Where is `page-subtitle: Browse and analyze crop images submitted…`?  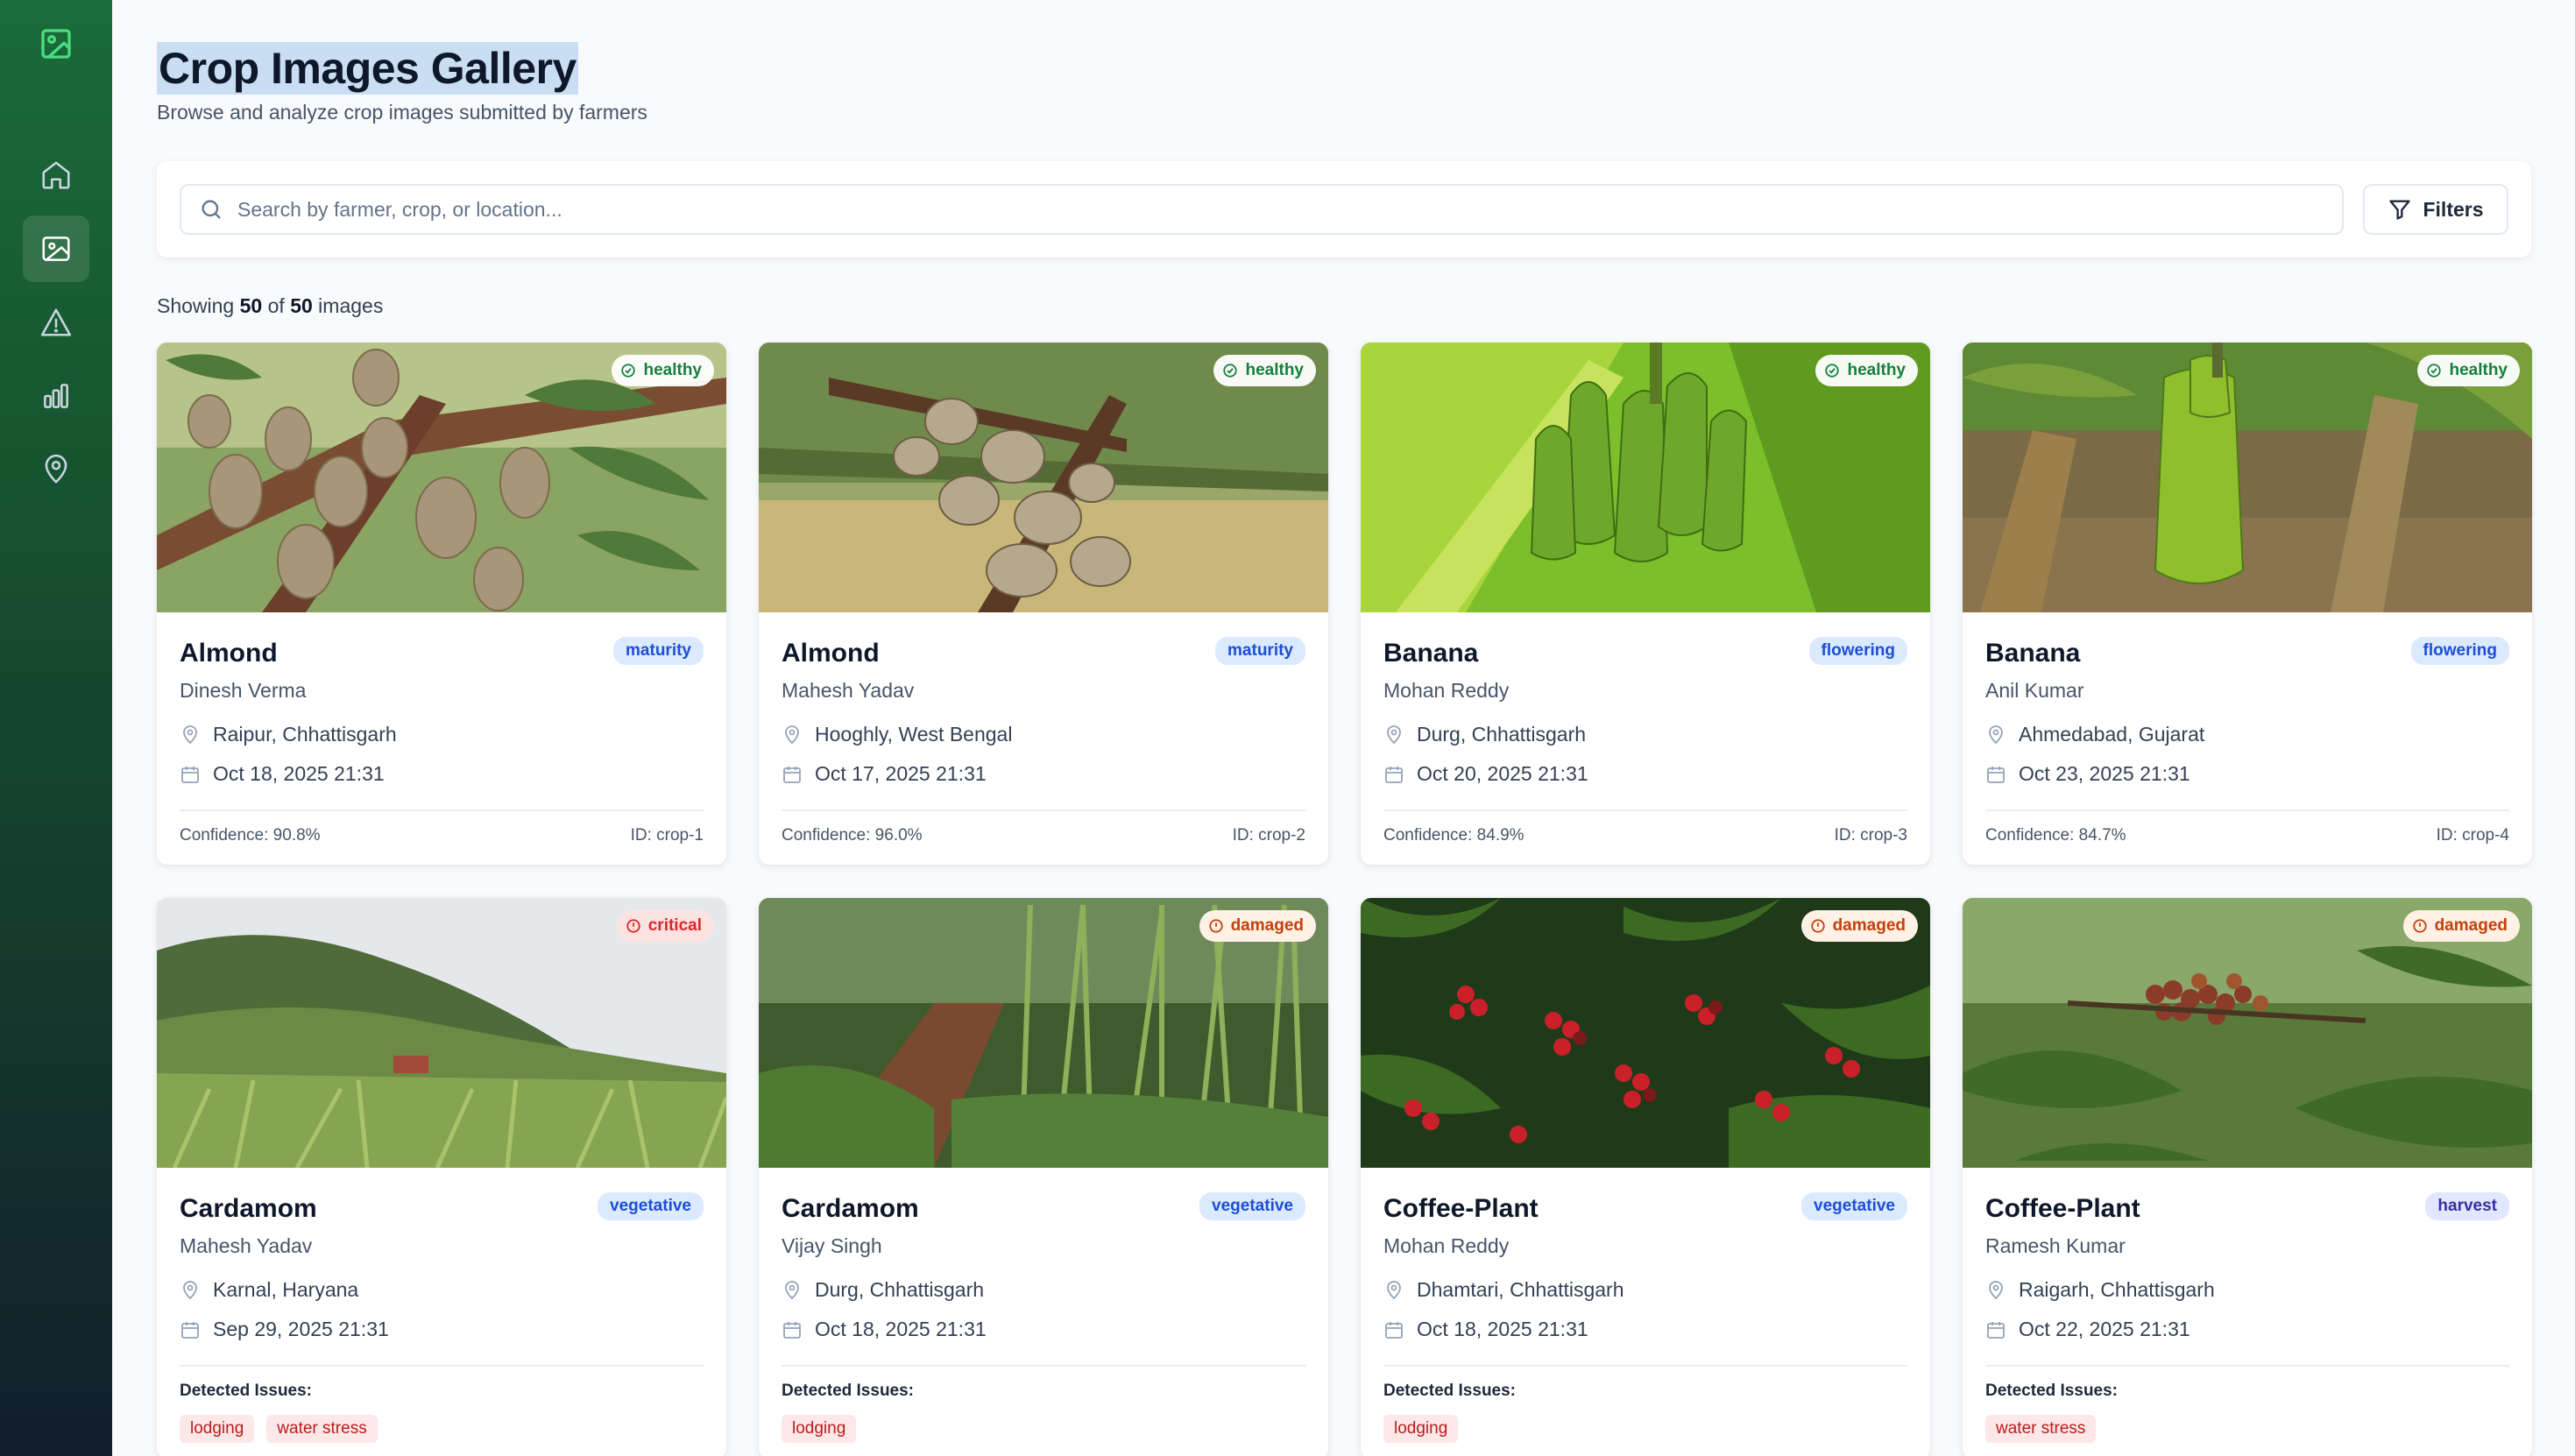
page-subtitle: Browse and analyze crop images submitted… is located at coordinates (402, 112).